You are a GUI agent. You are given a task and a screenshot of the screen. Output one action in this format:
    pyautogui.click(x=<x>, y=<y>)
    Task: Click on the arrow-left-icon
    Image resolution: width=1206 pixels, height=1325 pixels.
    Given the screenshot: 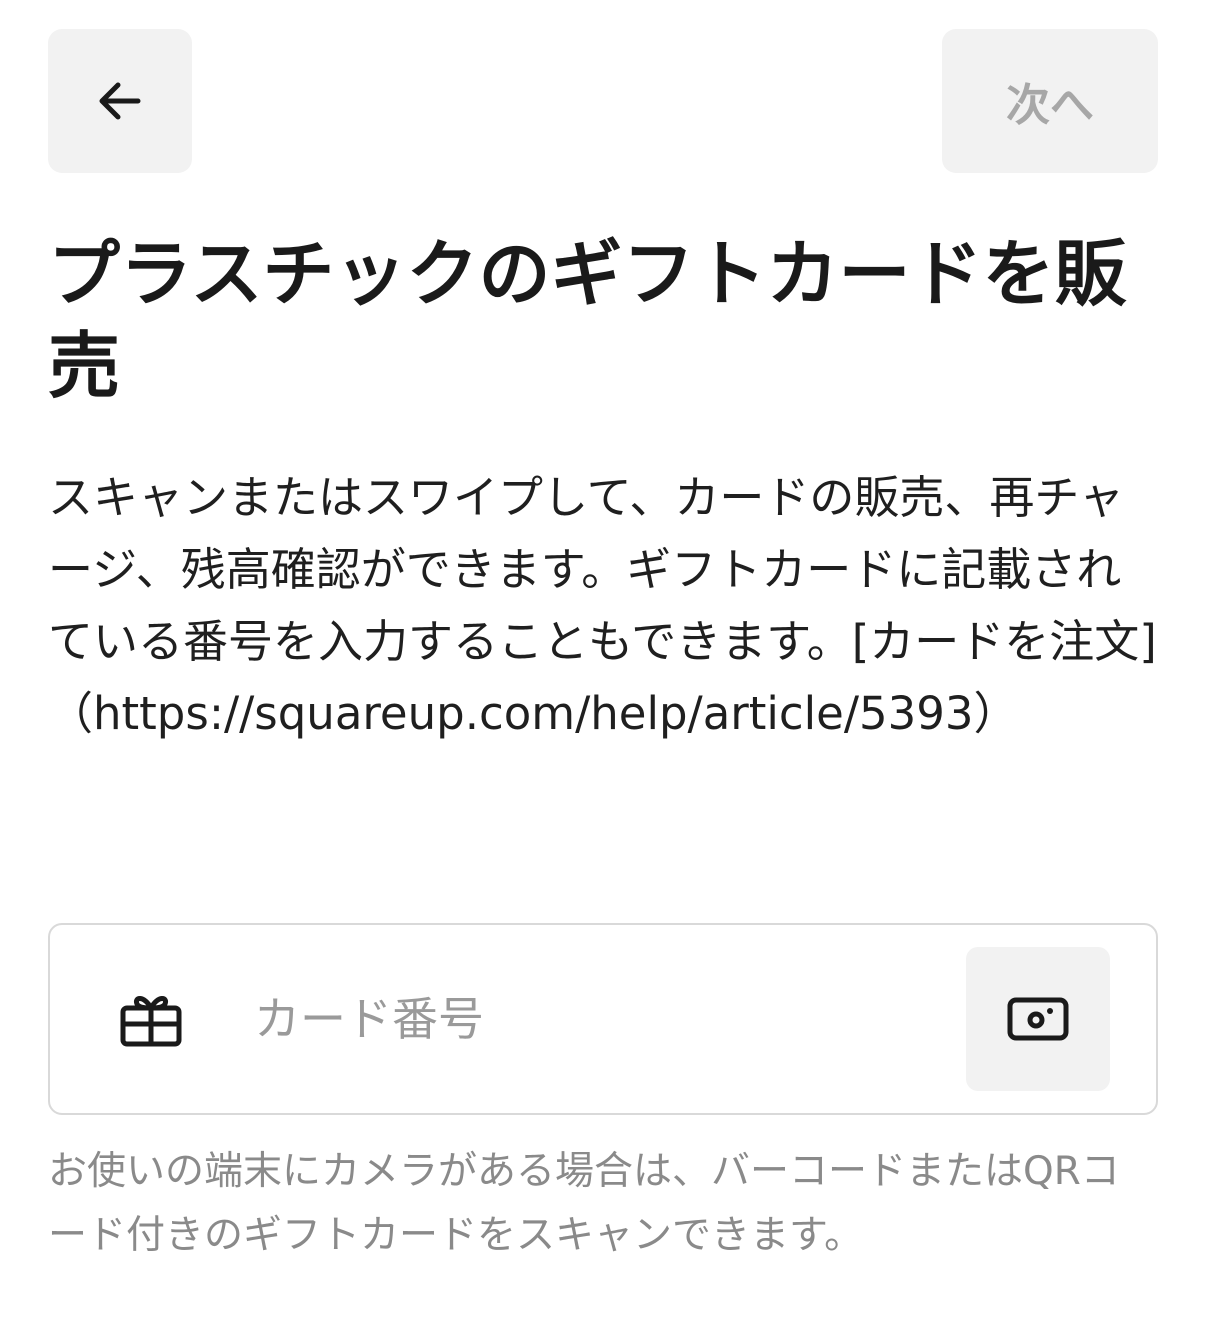 What is the action you would take?
    pyautogui.click(x=120, y=101)
    